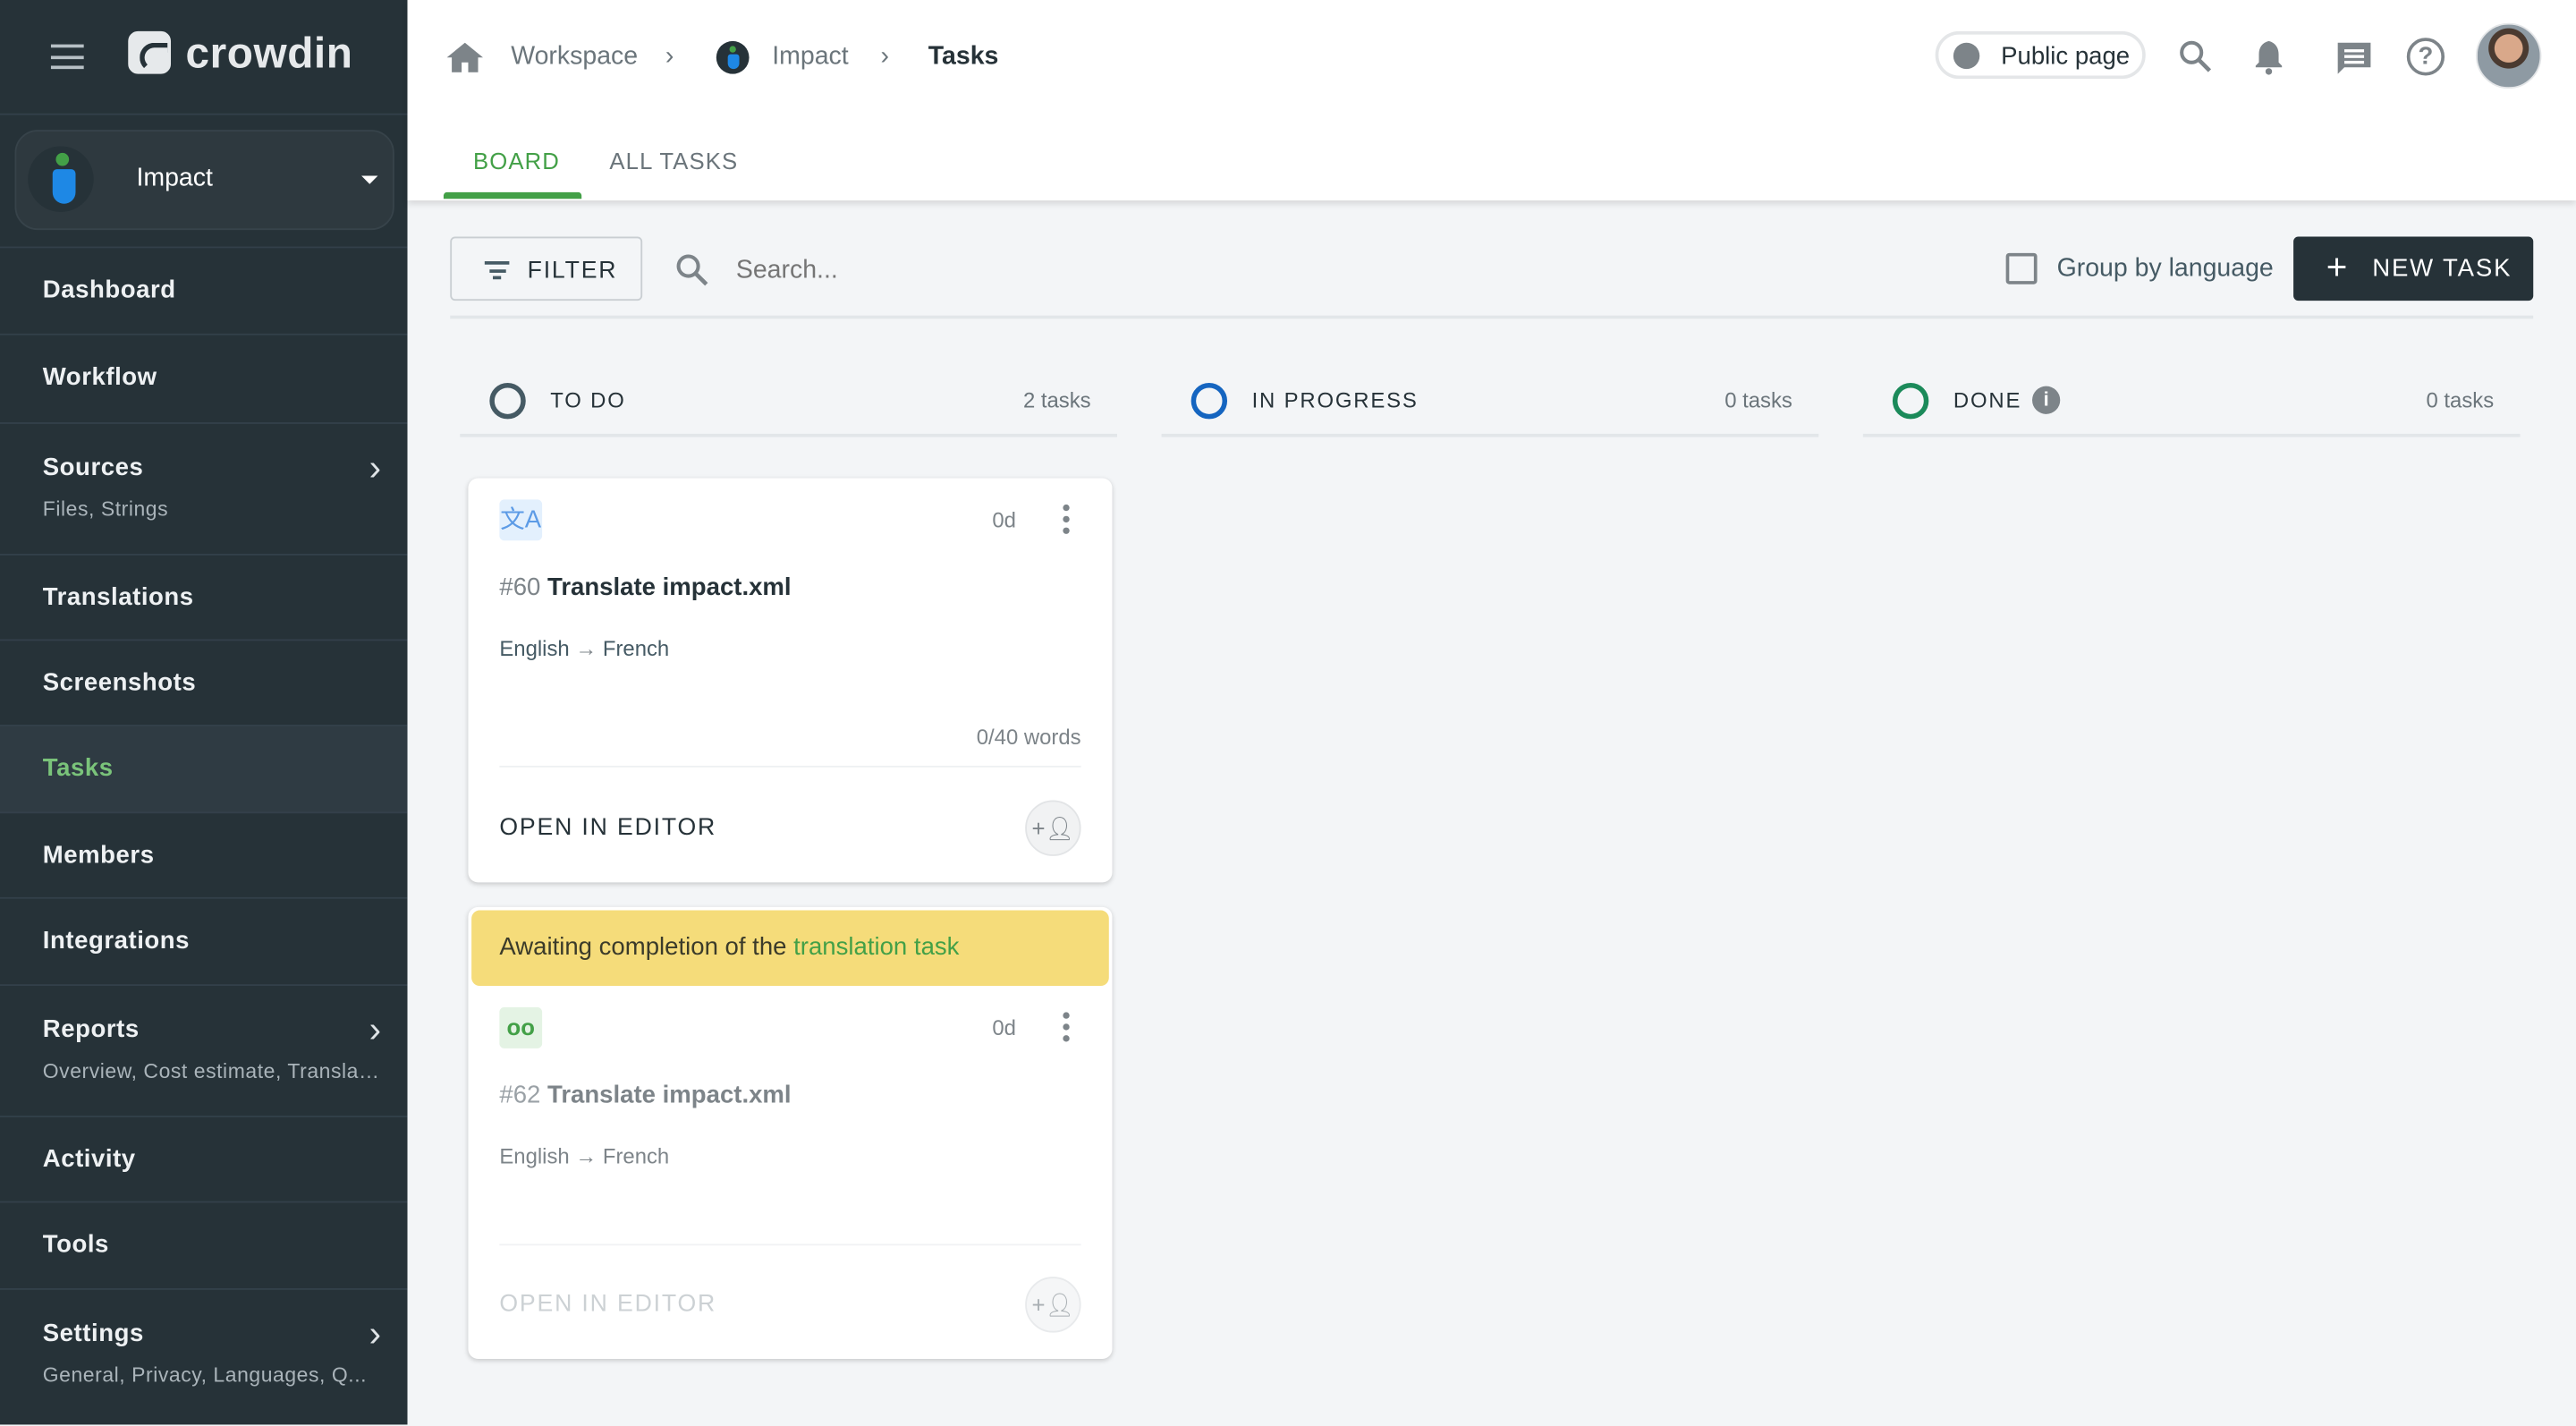 This screenshot has width=2576, height=1426. What do you see at coordinates (91, 1030) in the screenshot?
I see `sidebar-item-label: Reports` at bounding box center [91, 1030].